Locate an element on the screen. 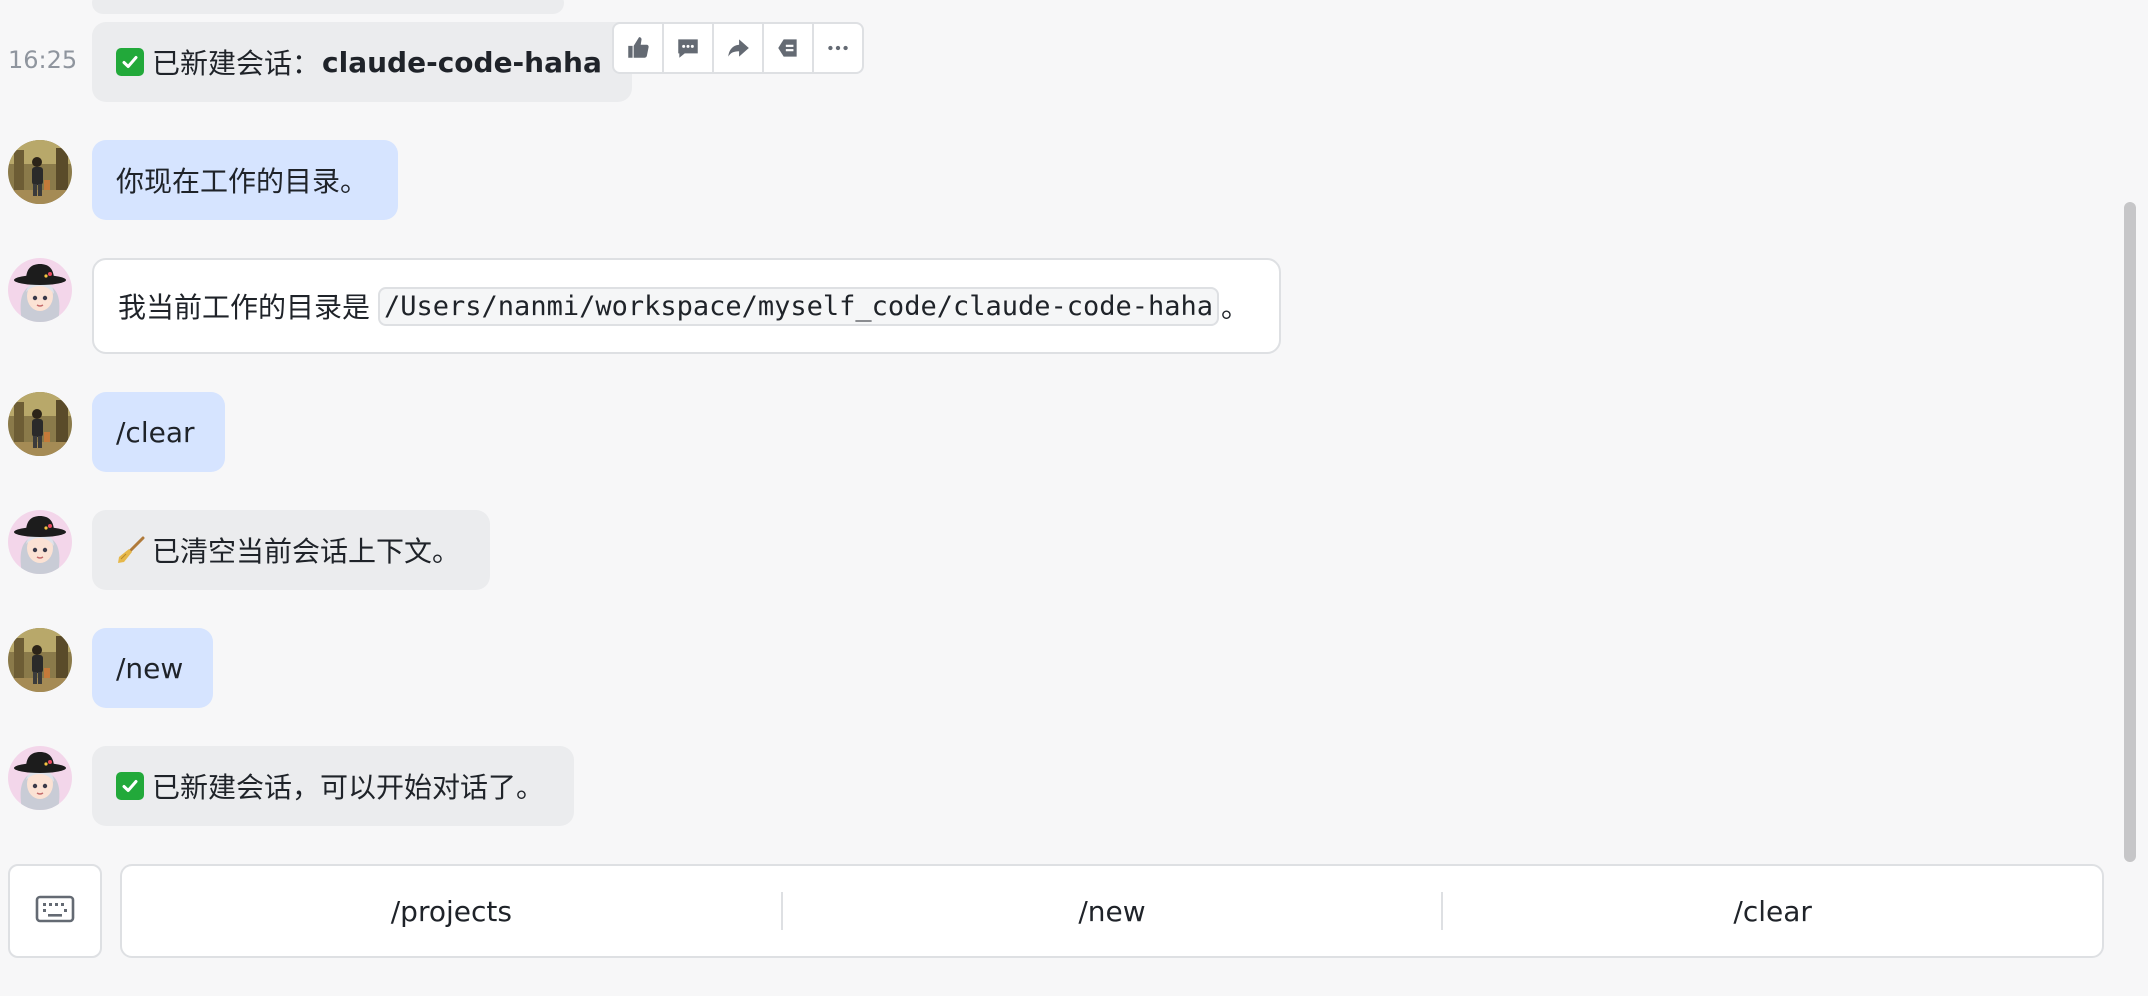 This screenshot has height=996, width=2148. keyboard-icon is located at coordinates (55, 911).